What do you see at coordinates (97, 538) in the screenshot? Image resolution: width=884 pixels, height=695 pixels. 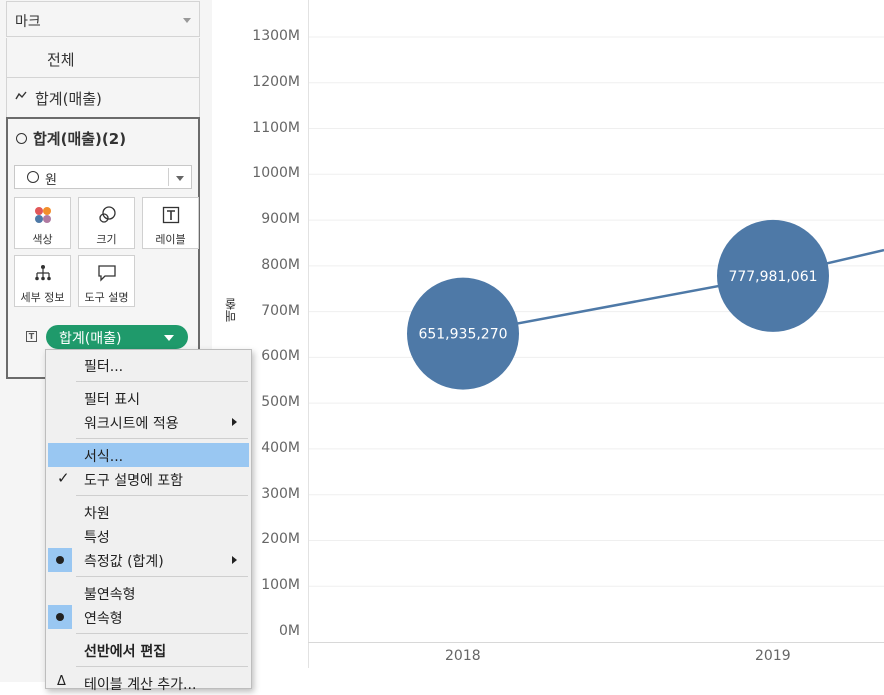 I see `menu-item-label: 특성` at bounding box center [97, 538].